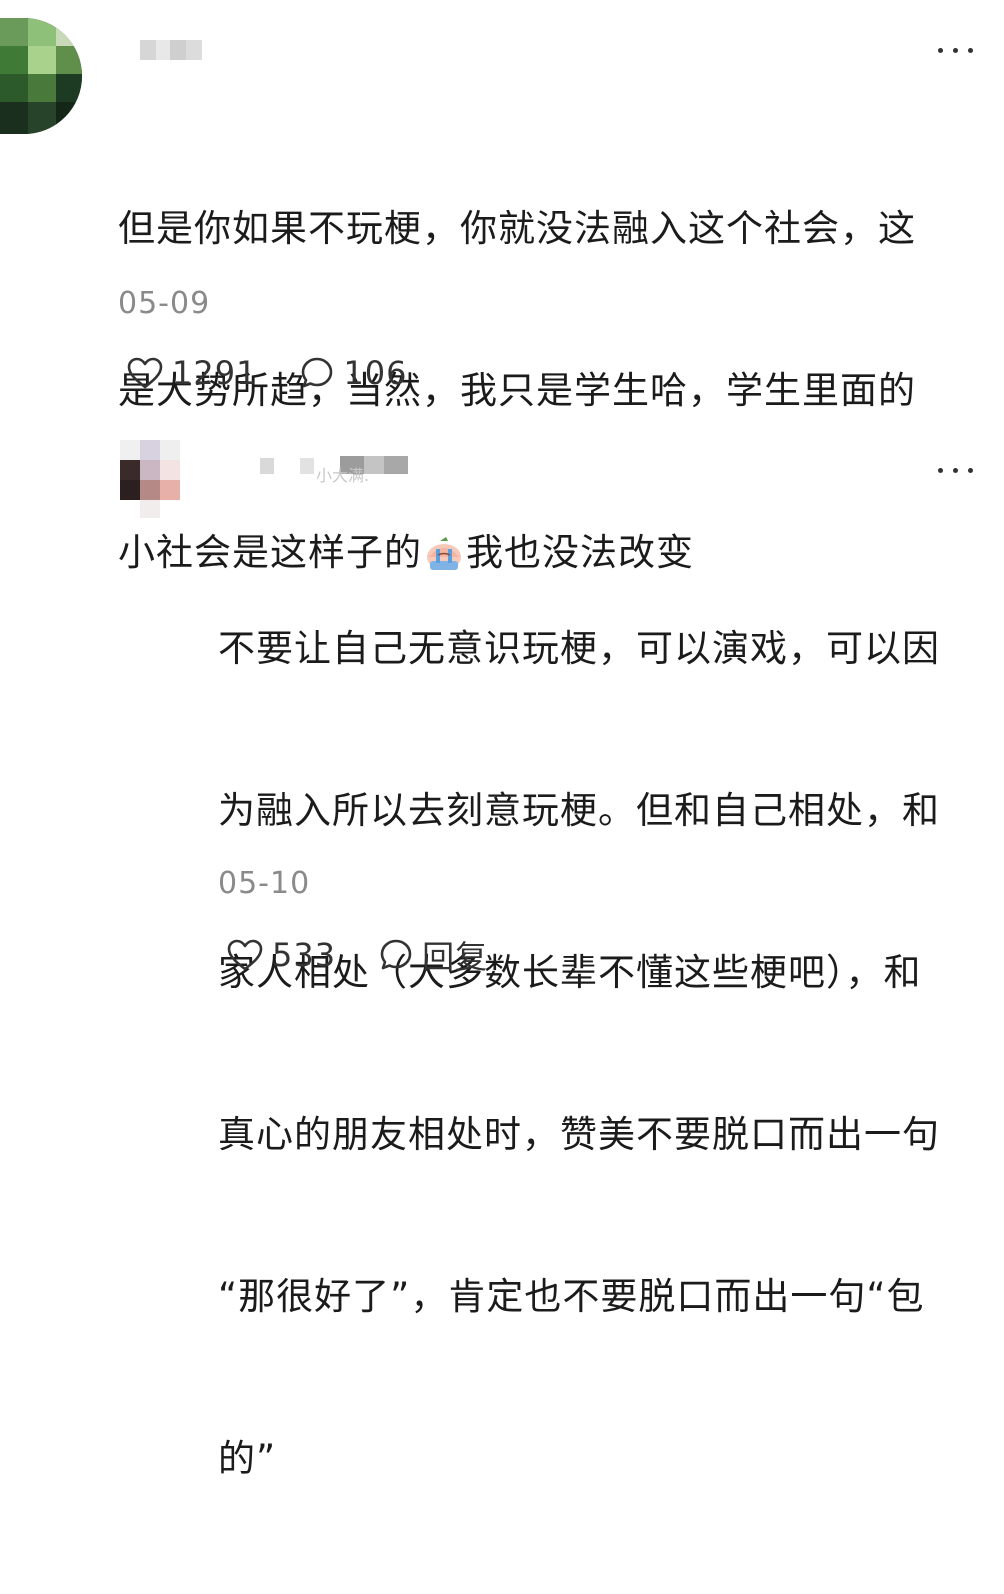 Image resolution: width=1004 pixels, height=1594 pixels. I want to click on username-partial: 小大满., so click(343, 475).